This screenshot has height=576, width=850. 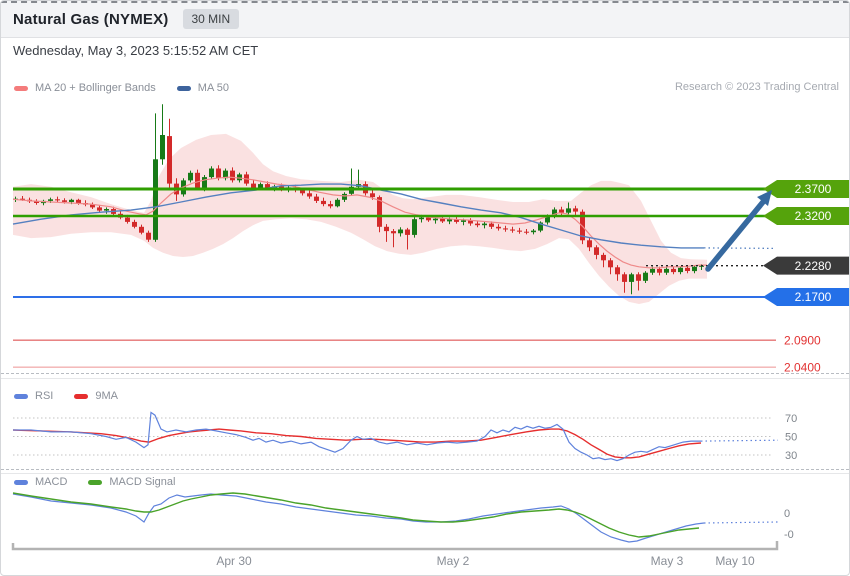 I want to click on ma50-legend-label: MA 50, so click(x=213, y=88).